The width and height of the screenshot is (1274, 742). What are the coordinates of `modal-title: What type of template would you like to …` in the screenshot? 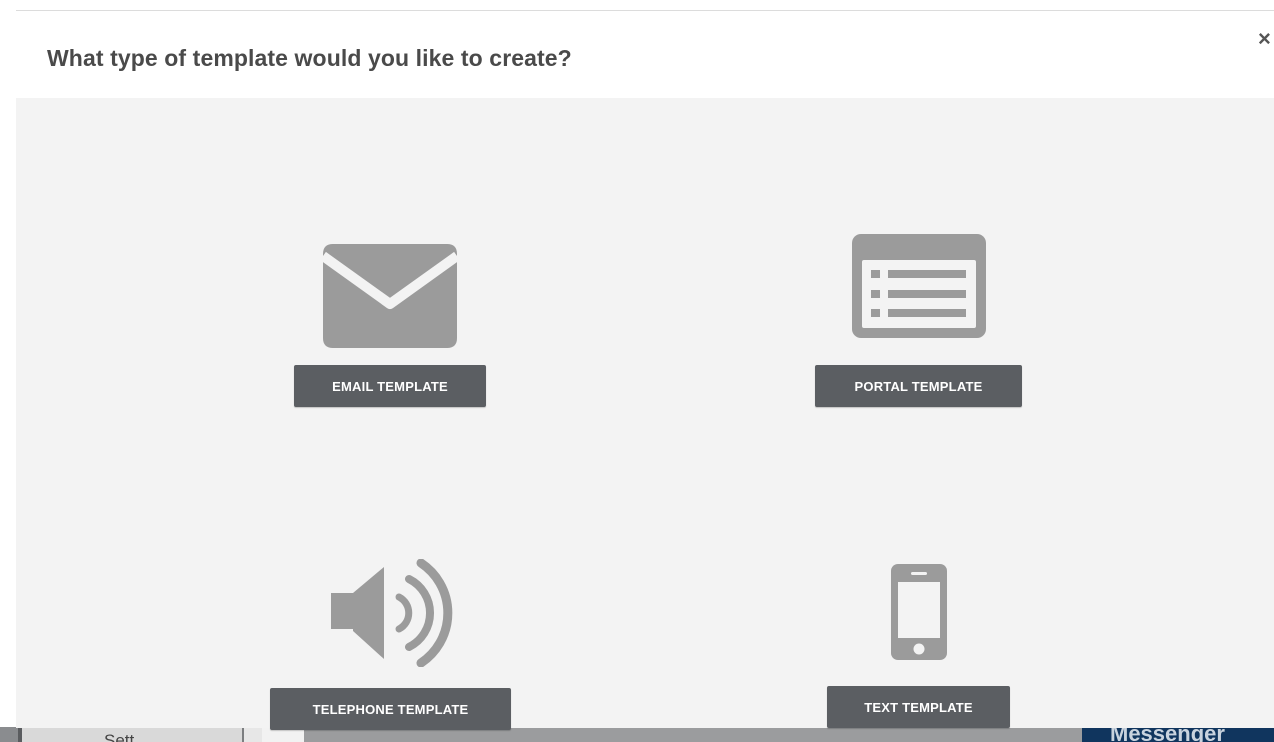 It's located at (309, 58).